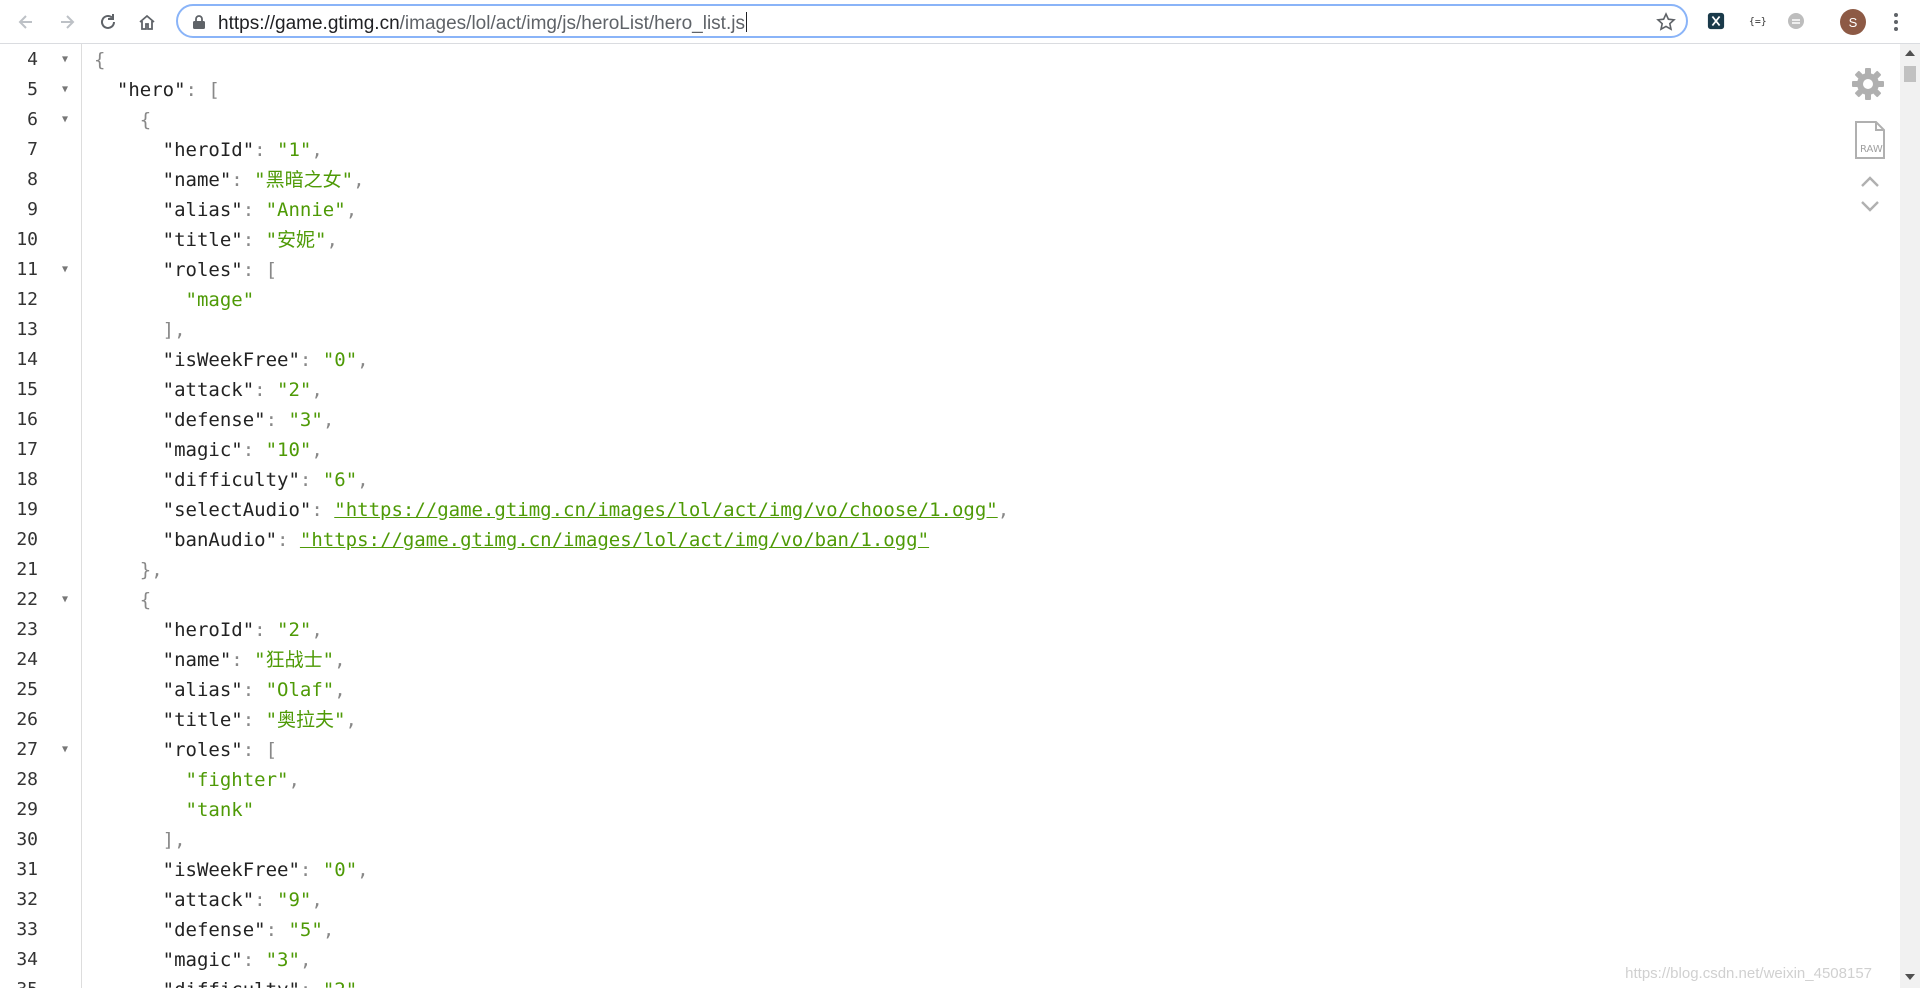 The height and width of the screenshot is (988, 1920). What do you see at coordinates (900, 930) in the screenshot?
I see `code-line: 33 "defense": "5",` at bounding box center [900, 930].